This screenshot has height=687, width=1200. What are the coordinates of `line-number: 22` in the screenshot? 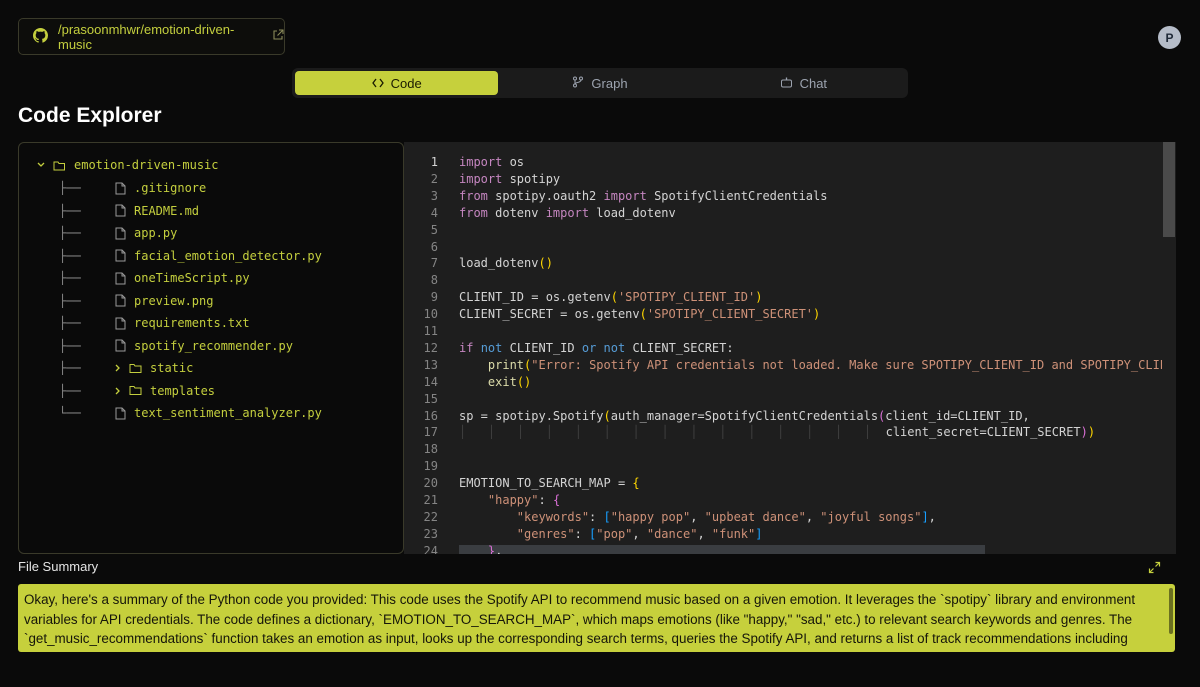 It's located at (430, 516).